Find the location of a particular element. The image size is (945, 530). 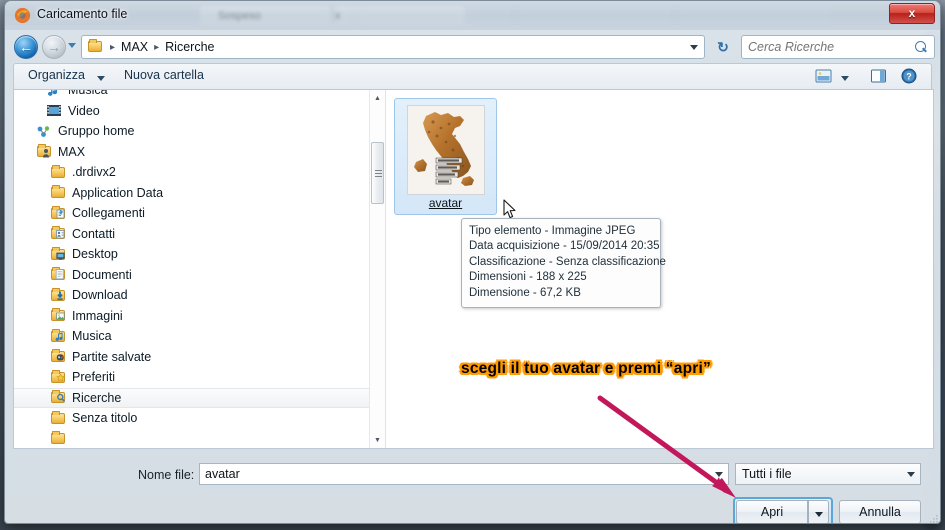

tree-item-max: MAX is located at coordinates (192, 152).